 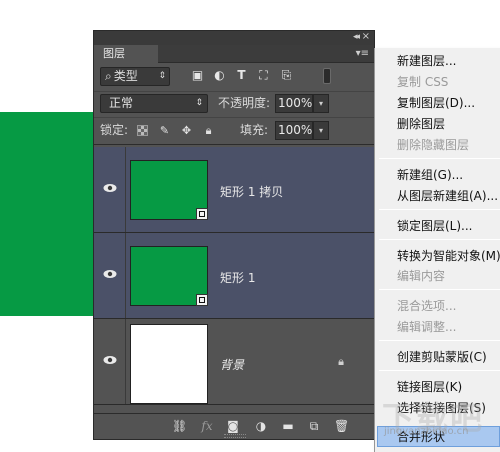 What do you see at coordinates (426, 431) in the screenshot?
I see `watermark-url: jingyanzhidao.cn` at bounding box center [426, 431].